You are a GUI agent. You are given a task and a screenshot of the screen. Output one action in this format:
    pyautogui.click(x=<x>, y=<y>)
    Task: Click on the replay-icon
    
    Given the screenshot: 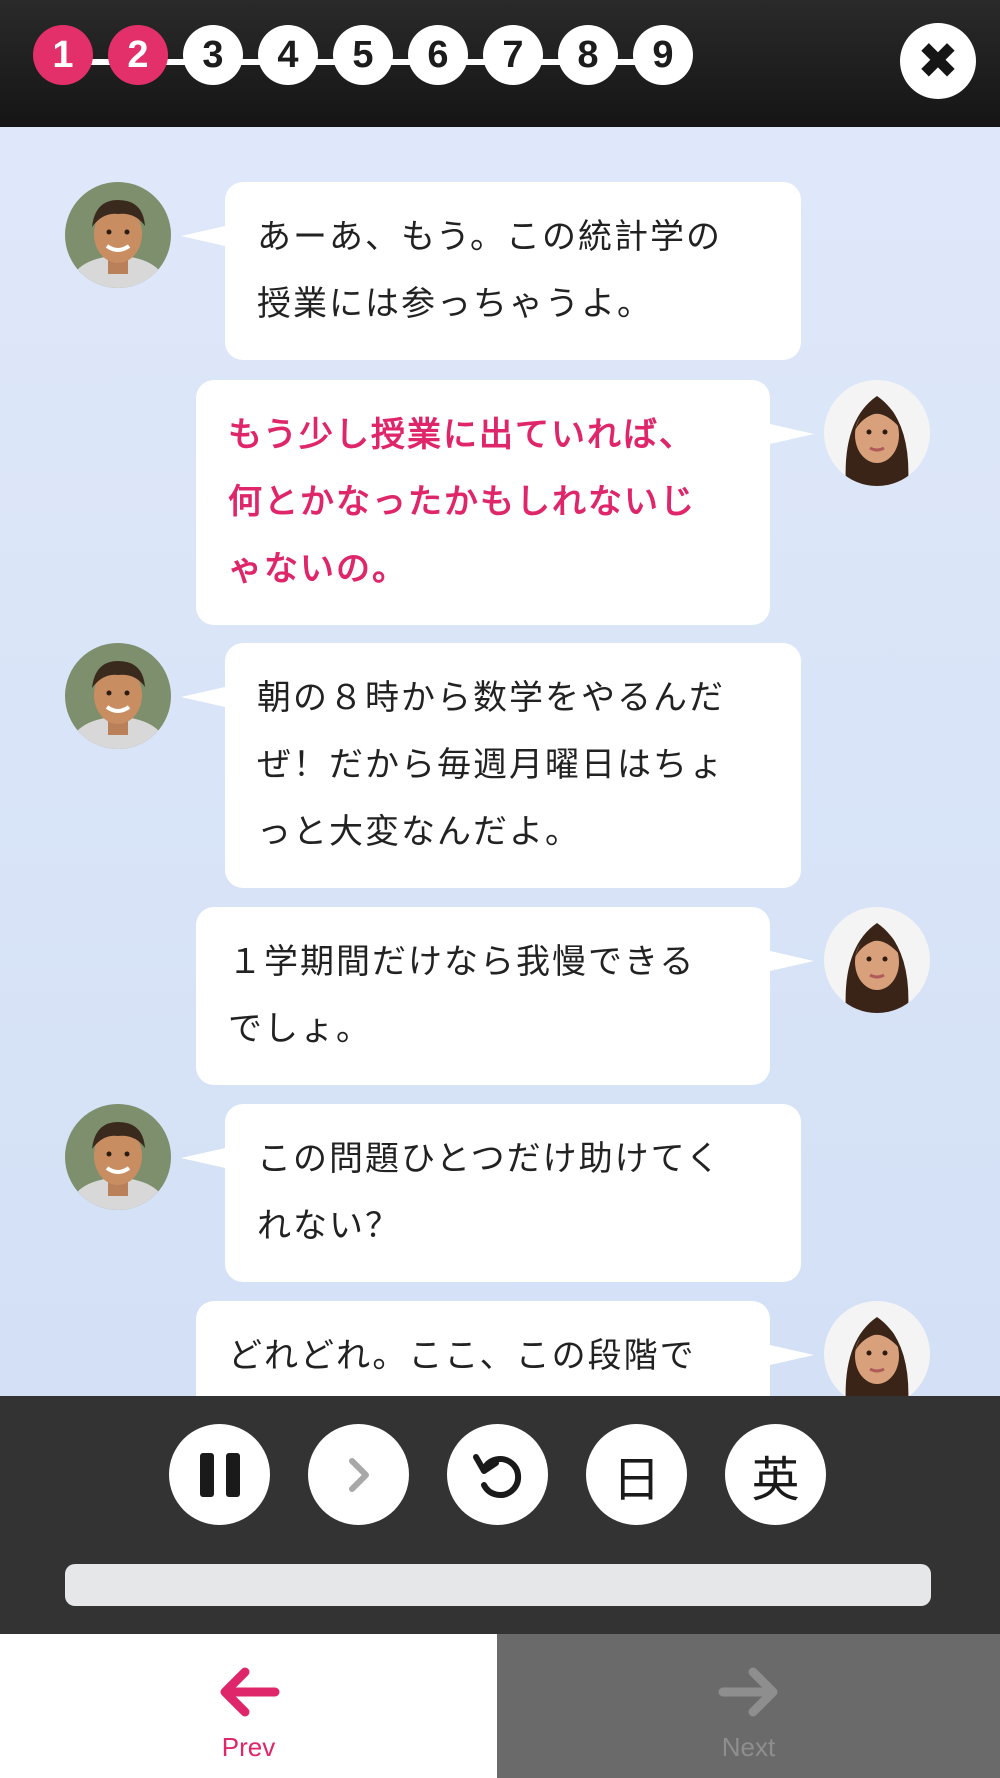 What is the action you would take?
    pyautogui.click(x=496, y=1475)
    